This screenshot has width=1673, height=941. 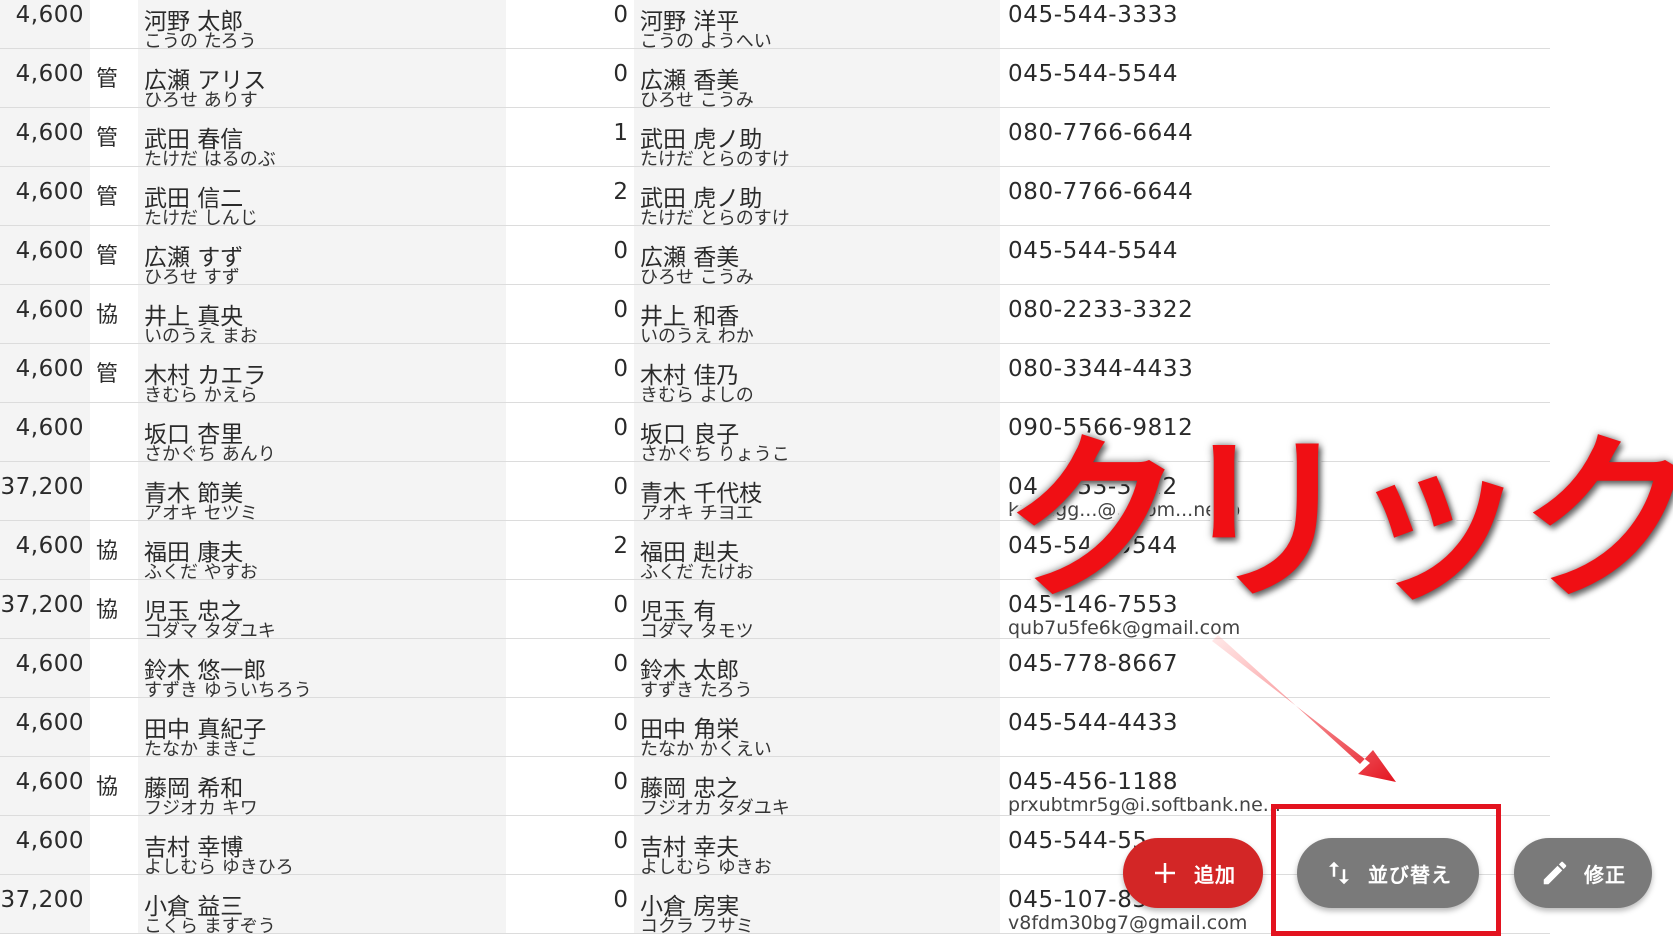 What do you see at coordinates (210, 926) in the screenshot?
I see `member-name-kana: こくら ますぞう` at bounding box center [210, 926].